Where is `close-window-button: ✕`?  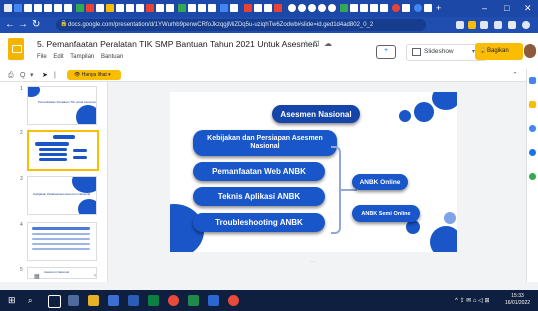 close-window-button: ✕ is located at coordinates (528, 8).